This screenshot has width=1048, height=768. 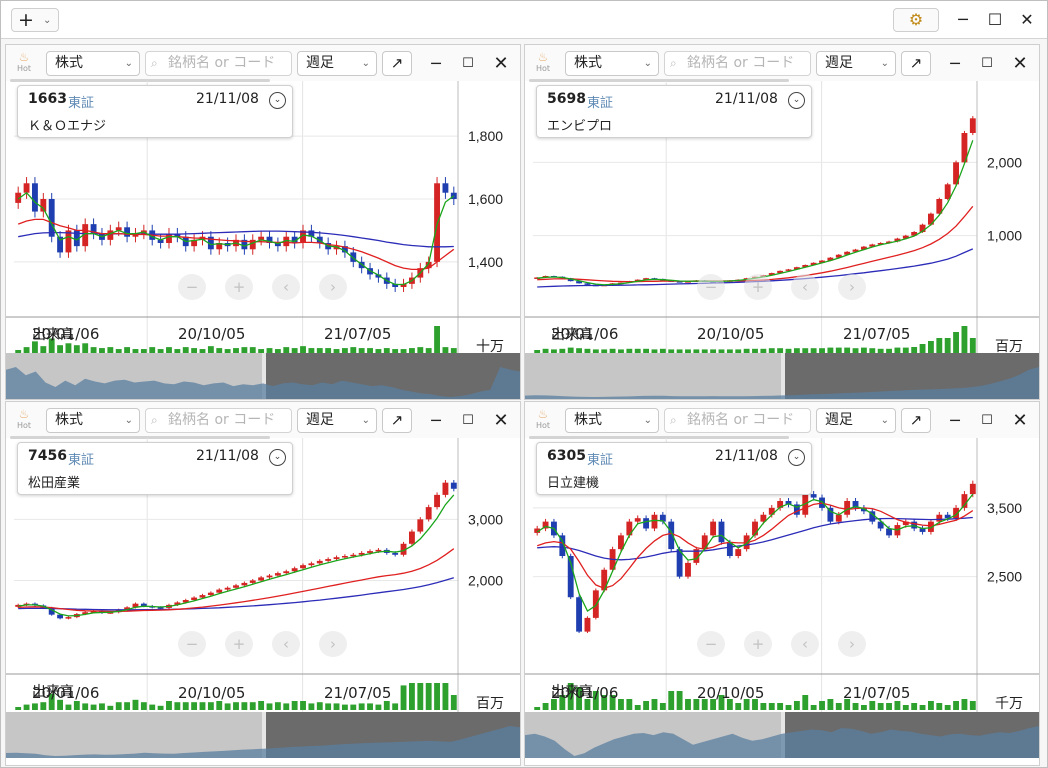 I want to click on window-minimize-button: ─, so click(x=963, y=20).